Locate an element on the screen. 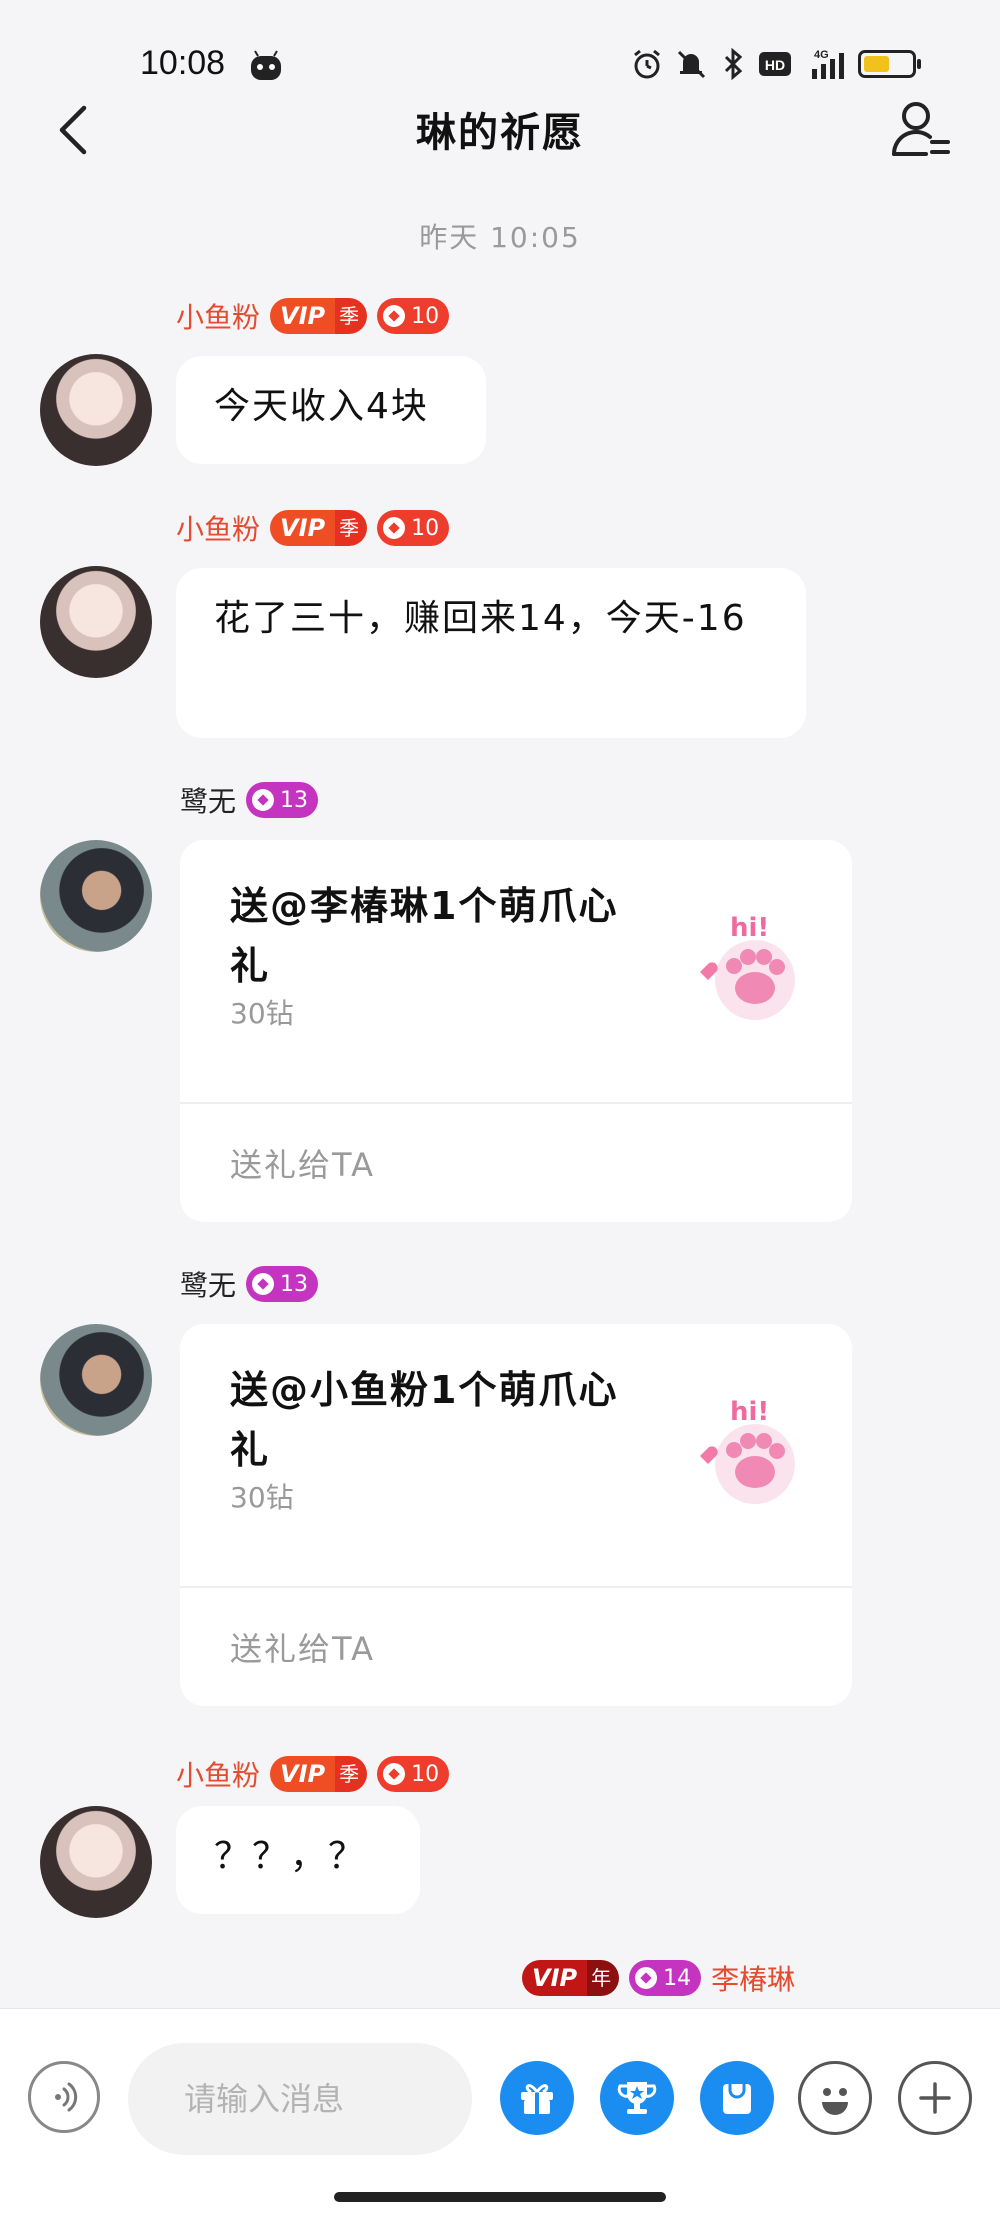  bag-button is located at coordinates (737, 2098).